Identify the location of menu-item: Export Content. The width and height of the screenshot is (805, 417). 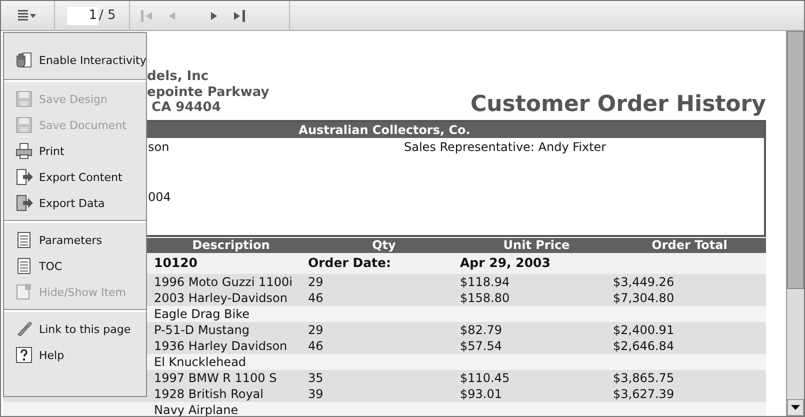
(75, 177).